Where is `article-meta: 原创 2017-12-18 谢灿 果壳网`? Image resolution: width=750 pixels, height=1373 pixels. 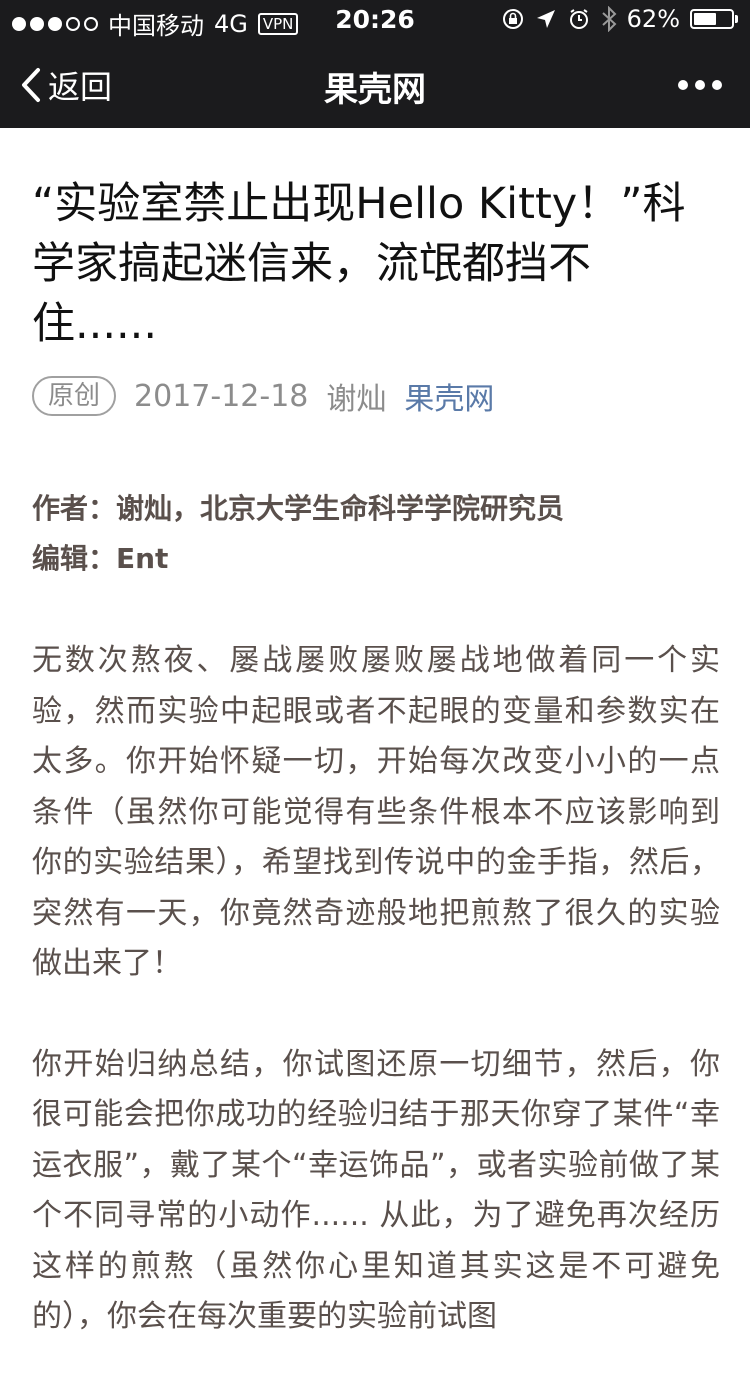
article-meta: 原创 2017-12-18 谢灿 果壳网 is located at coordinates (376, 396).